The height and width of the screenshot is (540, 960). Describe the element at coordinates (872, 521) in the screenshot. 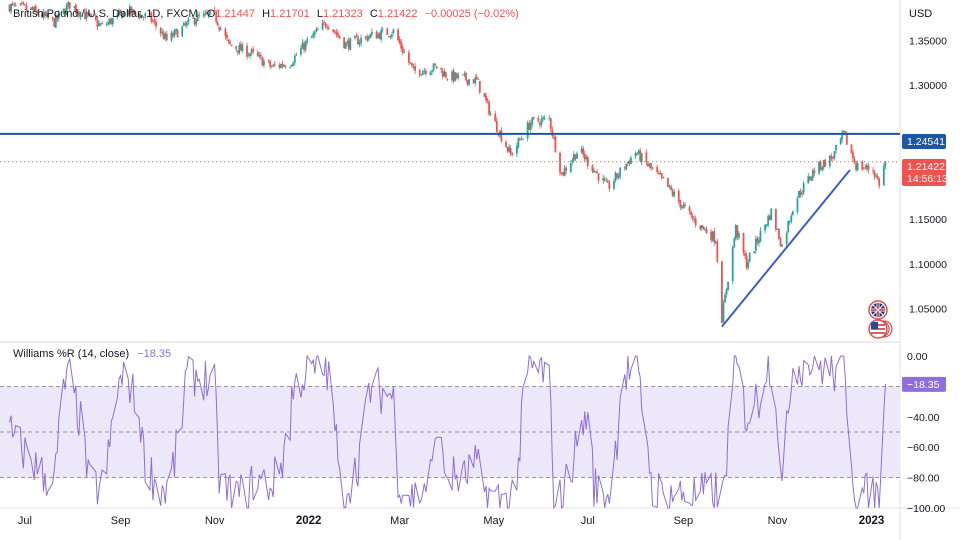

I see `time-tick-label: 2023` at that location.